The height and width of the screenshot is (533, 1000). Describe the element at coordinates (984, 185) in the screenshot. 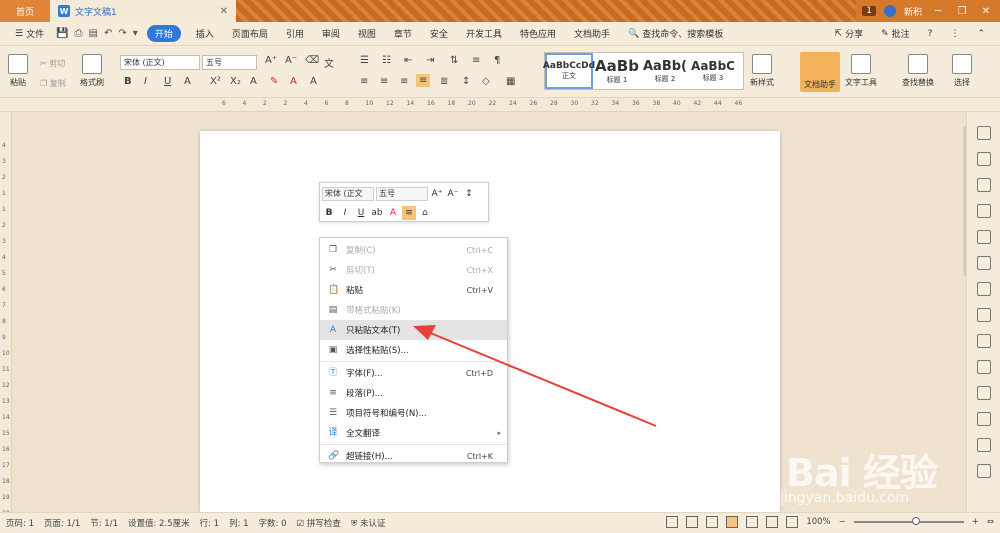

I see `shapes-icon` at that location.